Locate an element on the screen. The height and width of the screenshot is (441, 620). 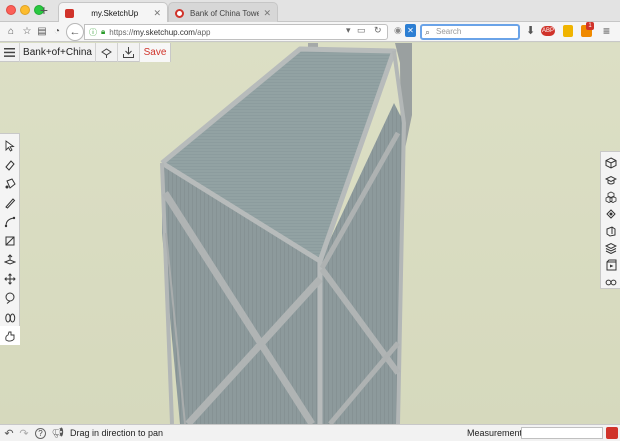
materials-icon is located at coordinates (611, 213).